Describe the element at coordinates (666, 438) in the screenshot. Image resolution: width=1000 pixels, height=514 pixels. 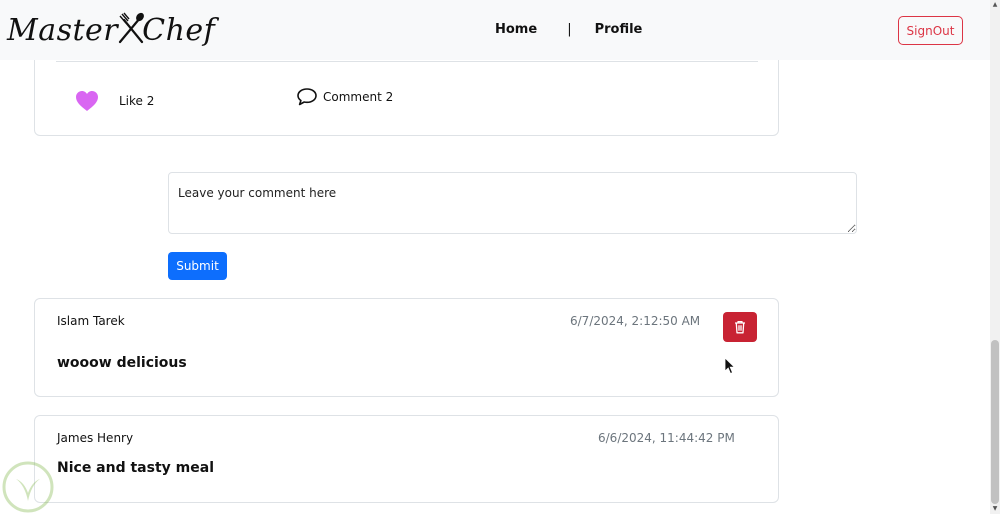
I see `comment-timestamp: 6/6/2024, 11:44:42 PM` at that location.